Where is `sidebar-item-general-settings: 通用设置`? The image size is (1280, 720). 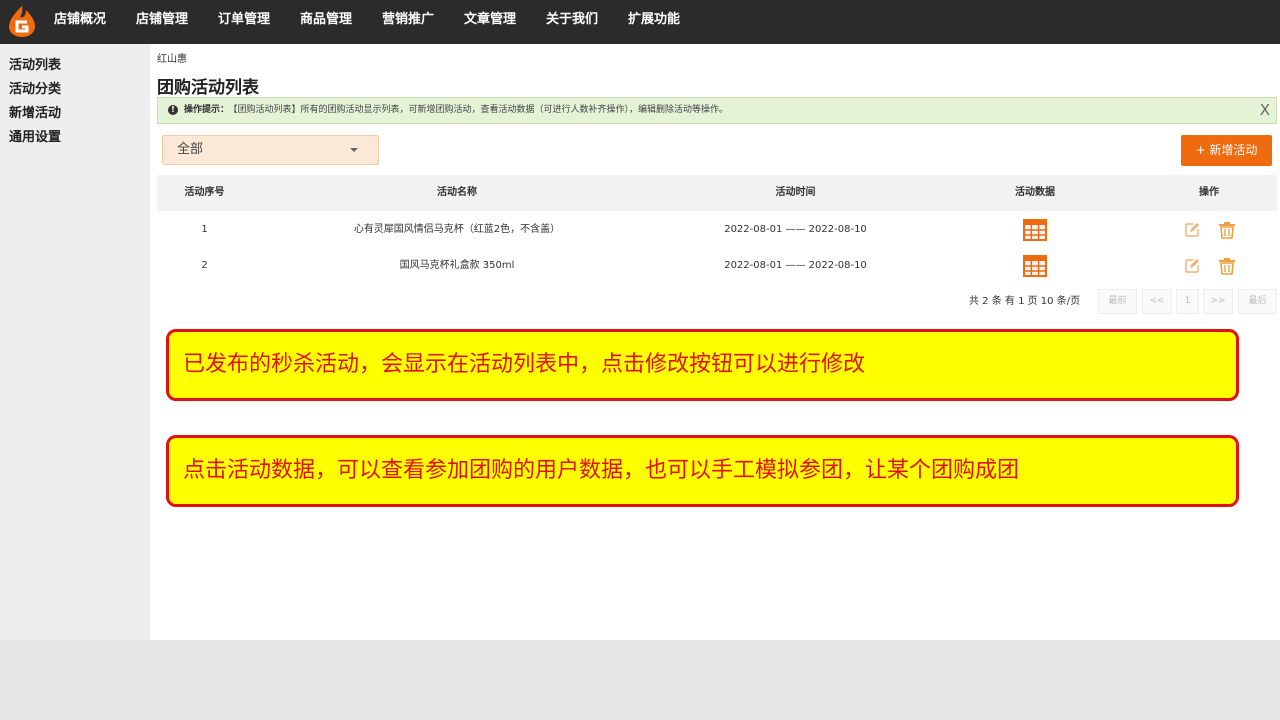
sidebar-item-general-settings: 通用设置 is located at coordinates (35, 135).